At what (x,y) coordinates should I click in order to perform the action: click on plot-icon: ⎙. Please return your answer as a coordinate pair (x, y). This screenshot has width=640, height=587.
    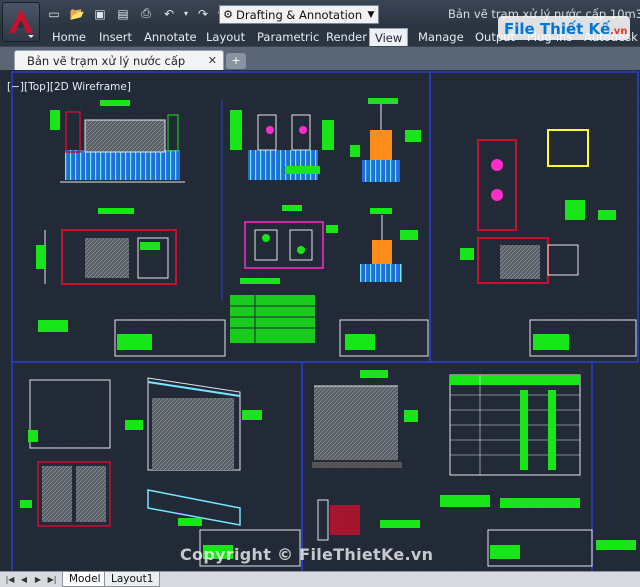
    Looking at the image, I should click on (146, 13).